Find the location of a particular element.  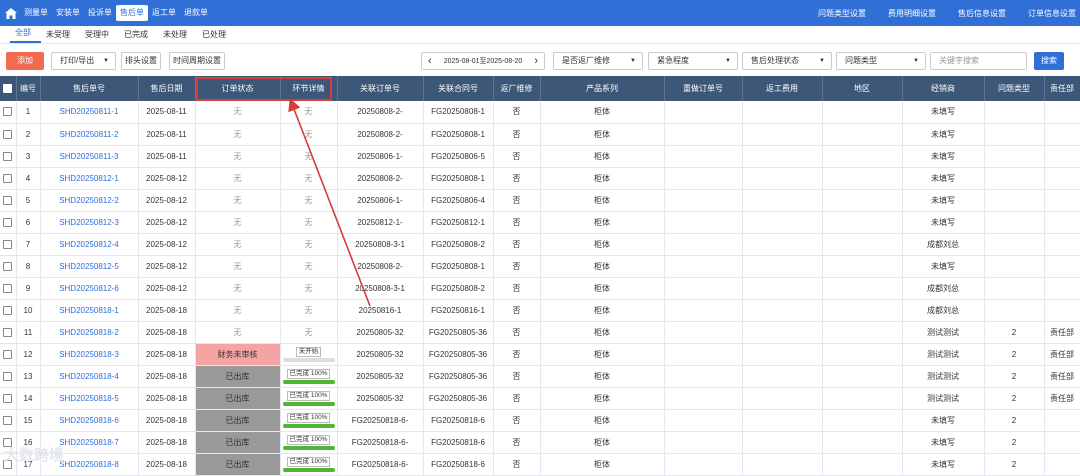

aftersales-number-link: SHD20250812-6 is located at coordinates (89, 288).